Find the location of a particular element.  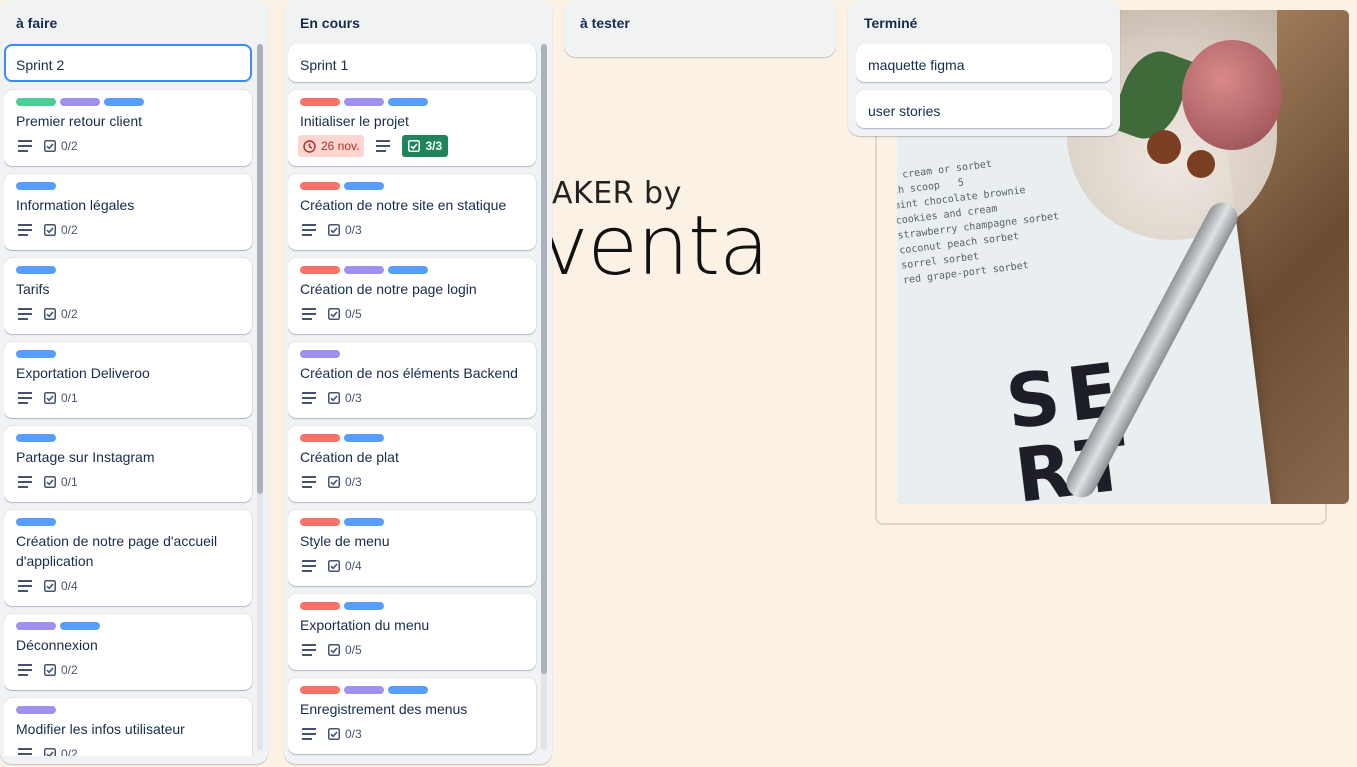

card-title: Sprint 1 is located at coordinates (324, 65).